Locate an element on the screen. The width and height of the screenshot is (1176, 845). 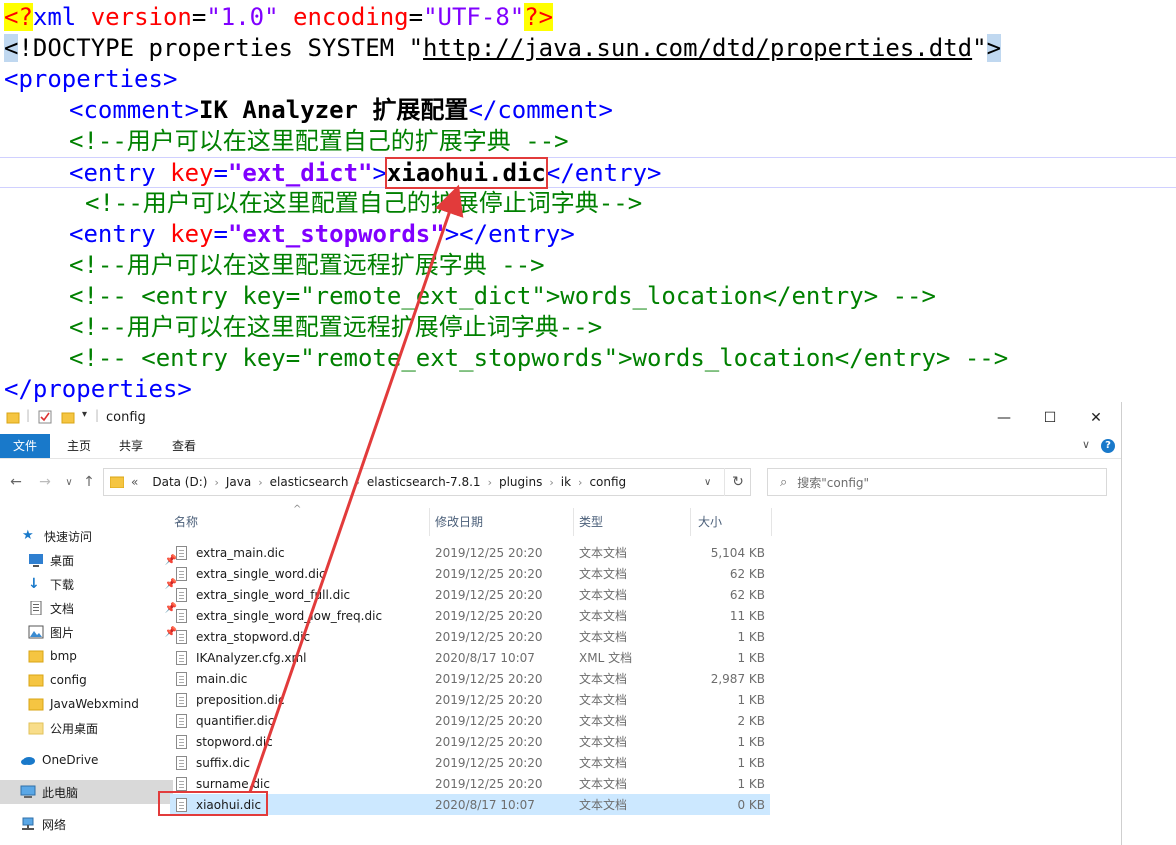
attr-key: key is located at coordinates (192, 234).